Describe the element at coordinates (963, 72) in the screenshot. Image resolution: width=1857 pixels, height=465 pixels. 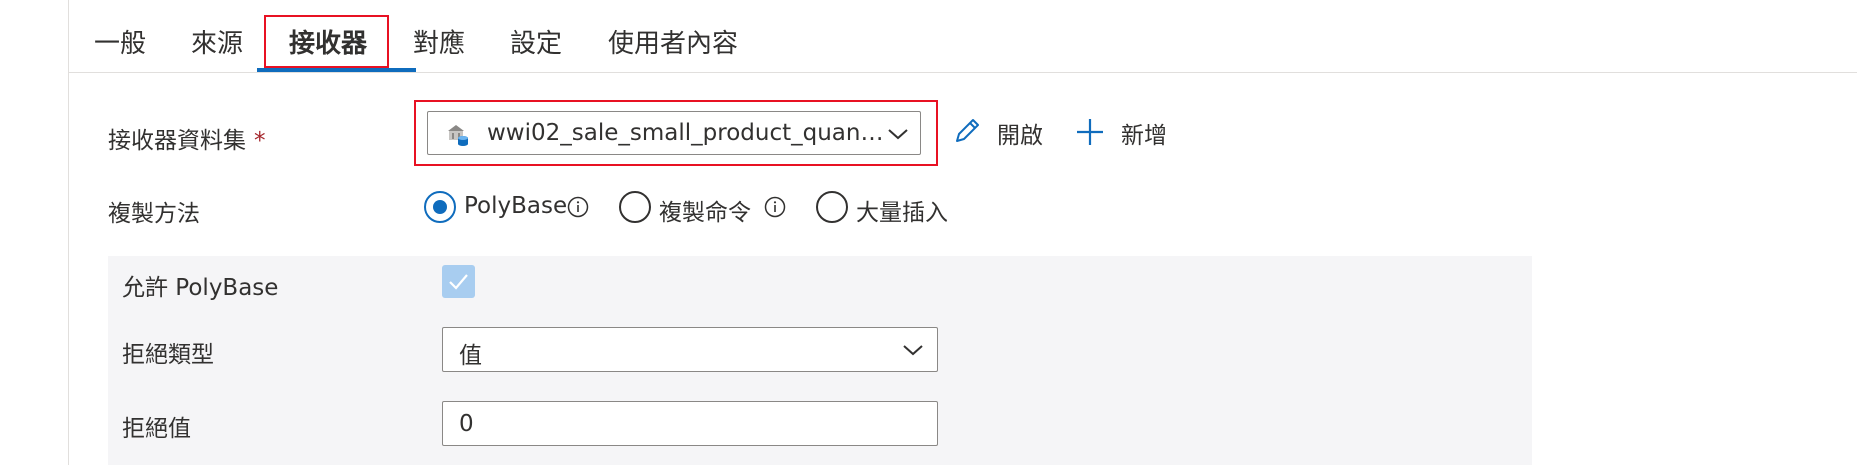
I see `tabs-divider` at that location.